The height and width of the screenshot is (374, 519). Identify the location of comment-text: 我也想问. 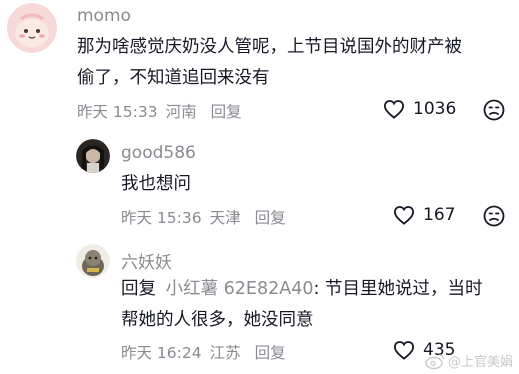
(311, 184).